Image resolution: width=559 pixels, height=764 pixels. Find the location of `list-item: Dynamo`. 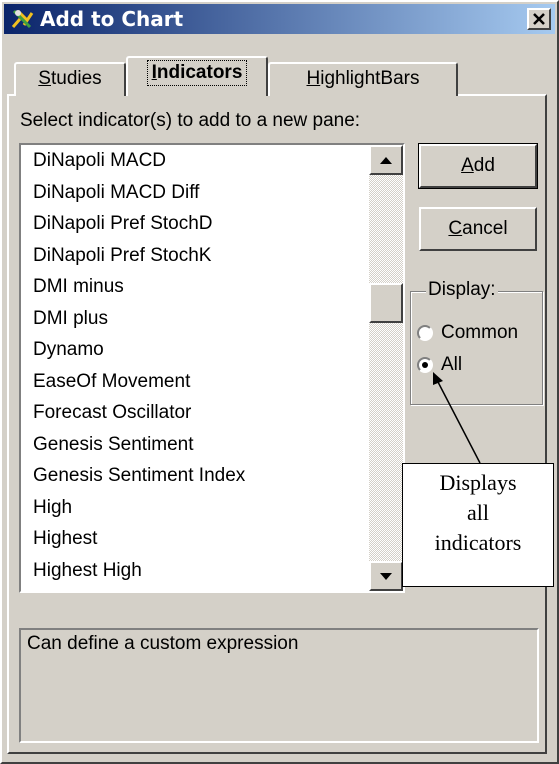

list-item: Dynamo is located at coordinates (139, 350).